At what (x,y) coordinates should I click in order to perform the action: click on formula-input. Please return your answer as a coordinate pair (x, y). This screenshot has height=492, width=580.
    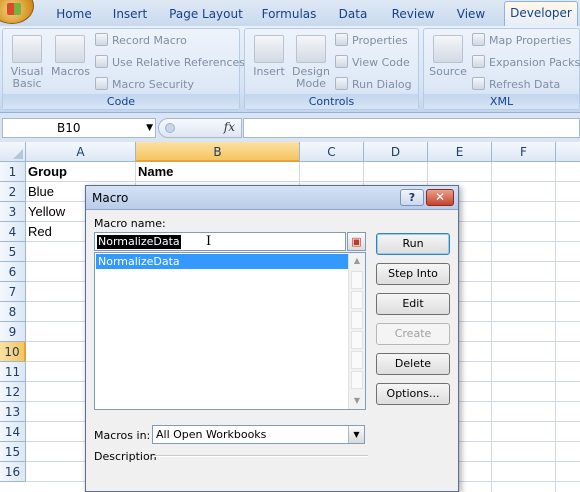
    Looking at the image, I should click on (411, 128).